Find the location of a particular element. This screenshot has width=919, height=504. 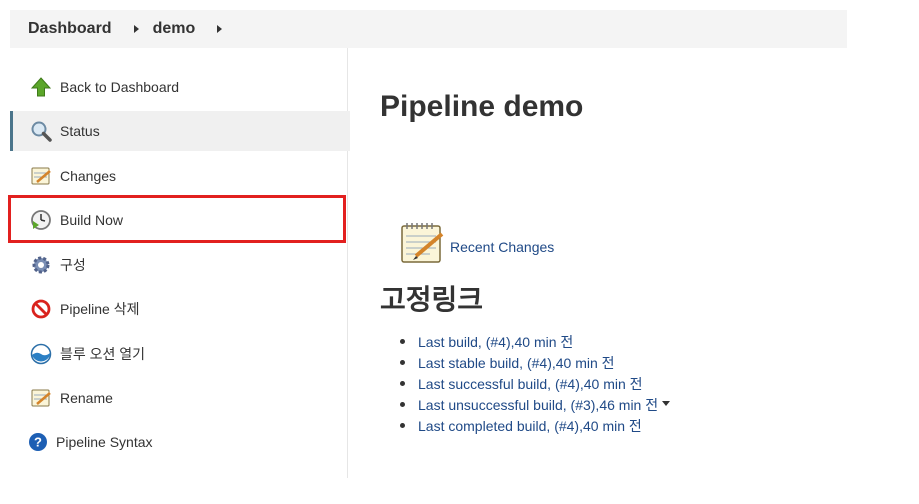

sidebar-item-label: 구성 is located at coordinates (73, 265).